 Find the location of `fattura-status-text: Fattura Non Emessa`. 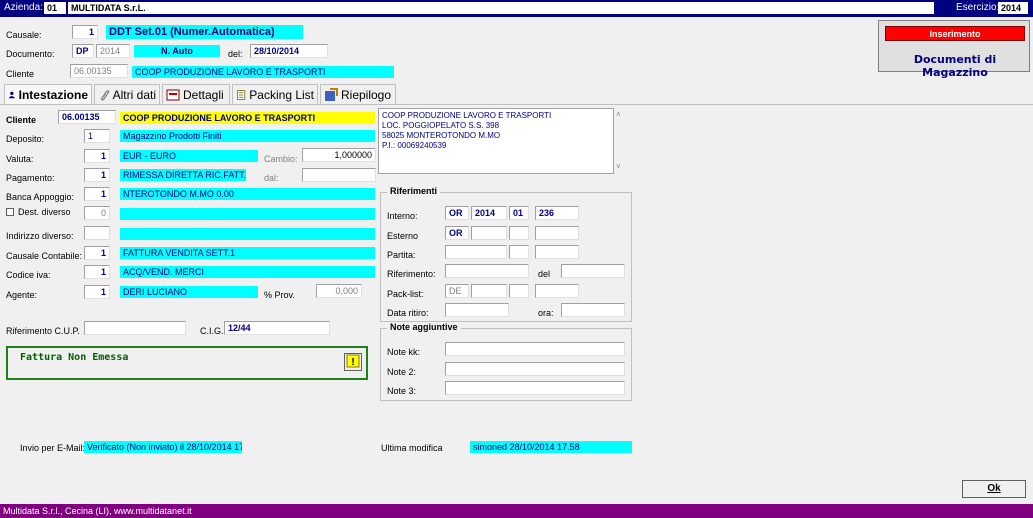

fattura-status-text: Fattura Non Emessa is located at coordinates (74, 357).